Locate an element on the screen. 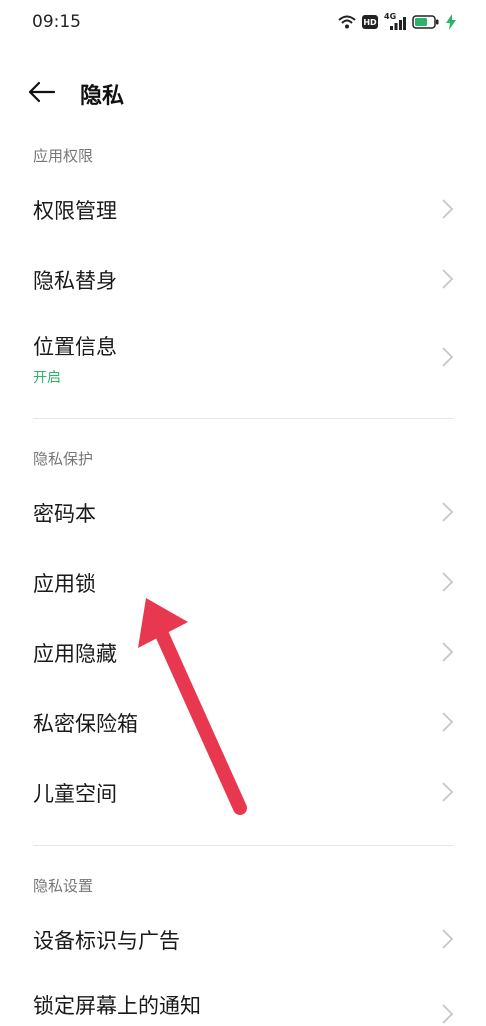 This screenshot has height=1026, width=486. charging-icon is located at coordinates (451, 22).